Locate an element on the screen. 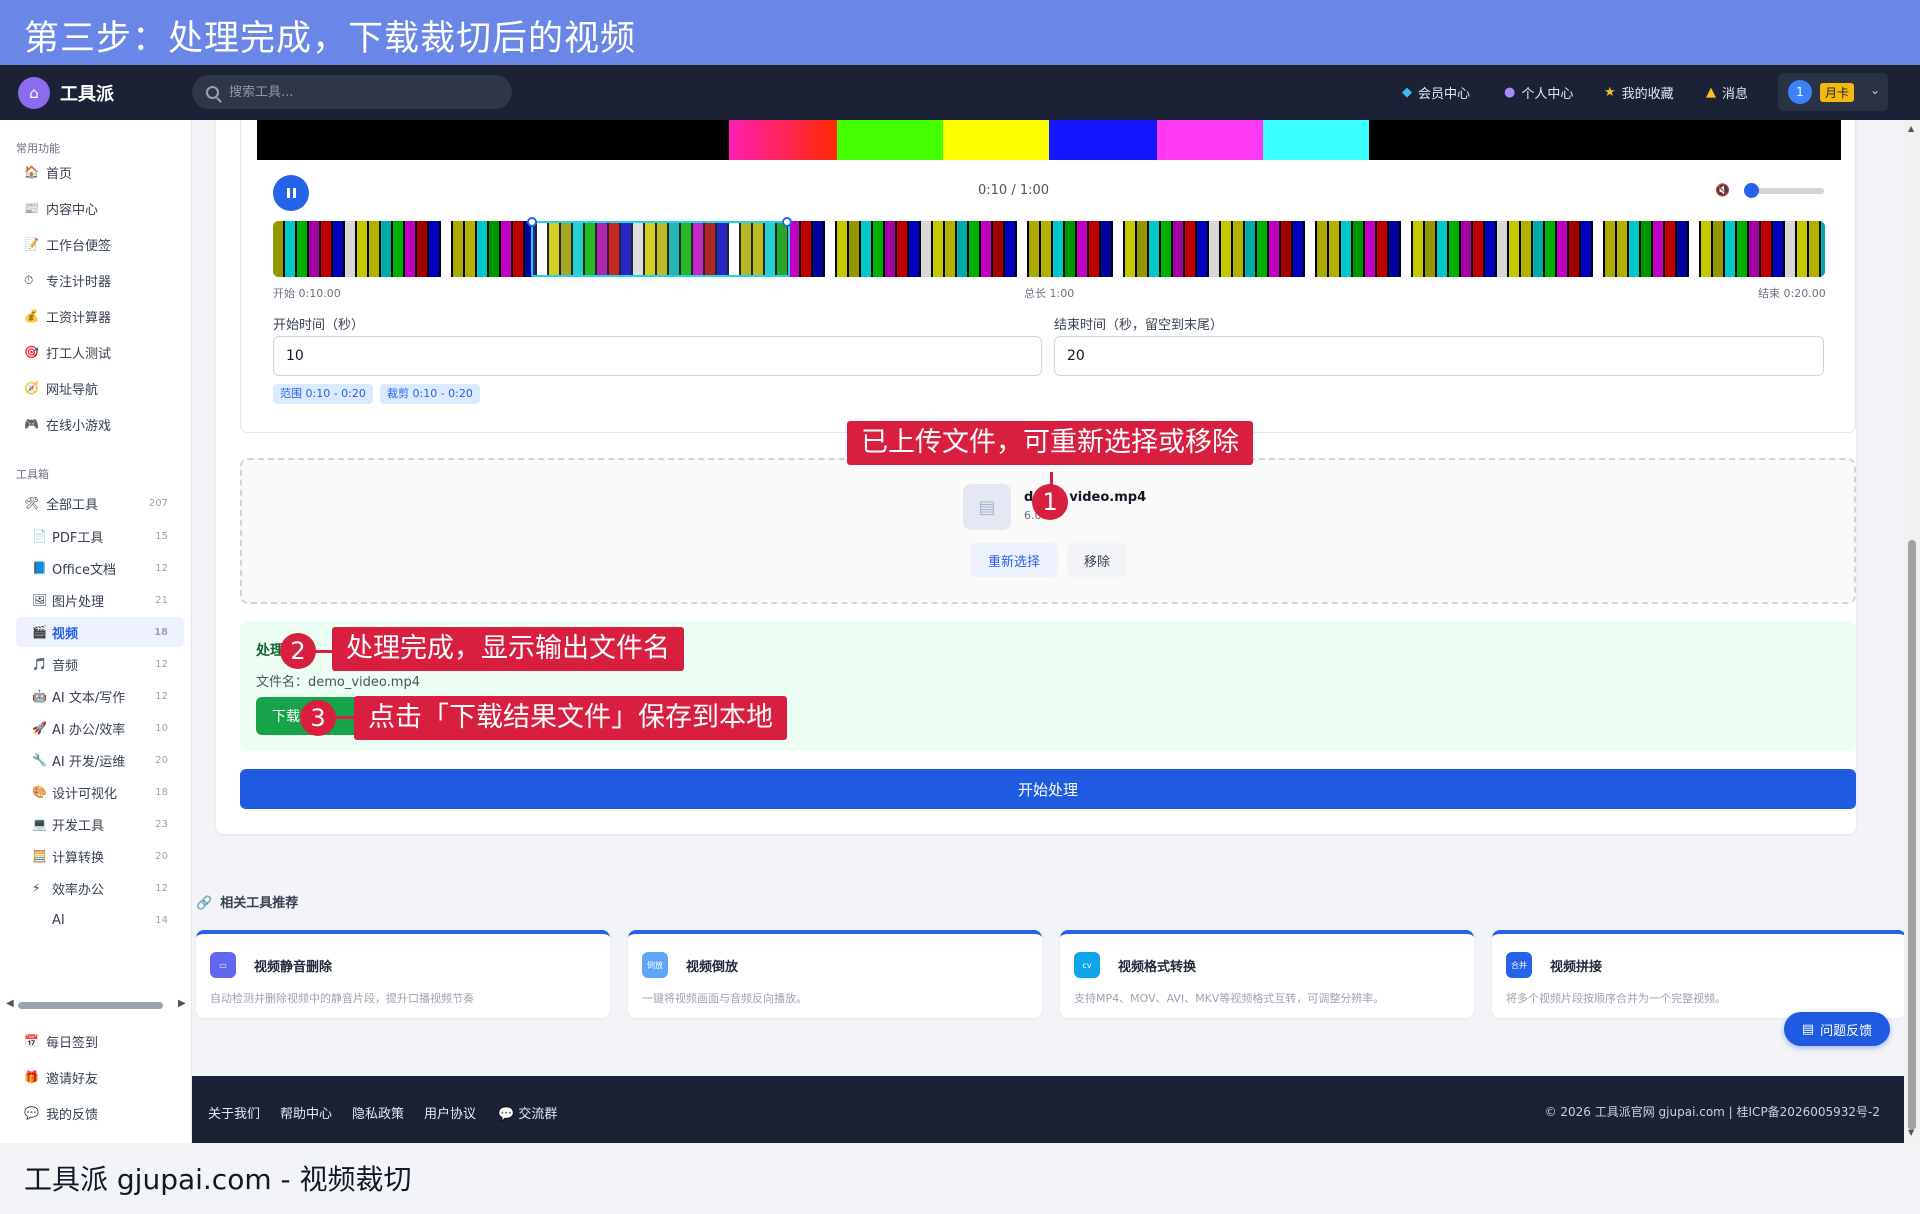  sidebar-item-common: 📰 内容中心 is located at coordinates (100, 208).